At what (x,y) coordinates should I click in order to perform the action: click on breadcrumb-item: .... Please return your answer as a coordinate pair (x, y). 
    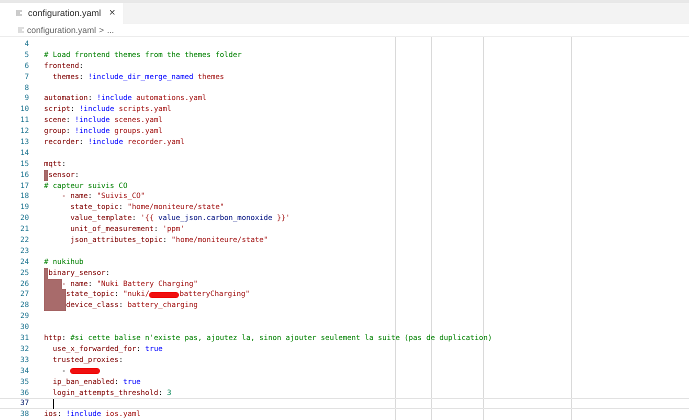
    Looking at the image, I should click on (110, 30).